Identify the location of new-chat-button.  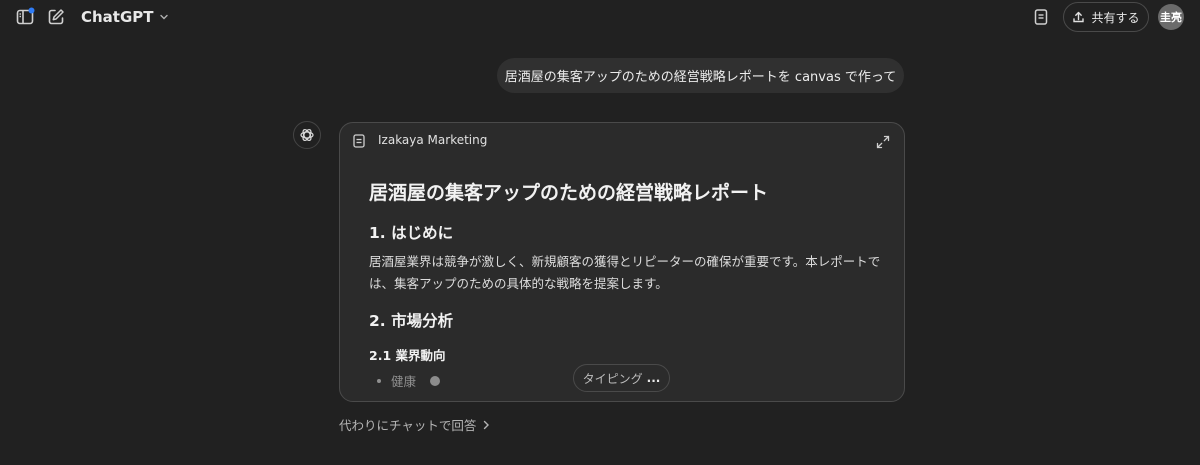
(56, 17).